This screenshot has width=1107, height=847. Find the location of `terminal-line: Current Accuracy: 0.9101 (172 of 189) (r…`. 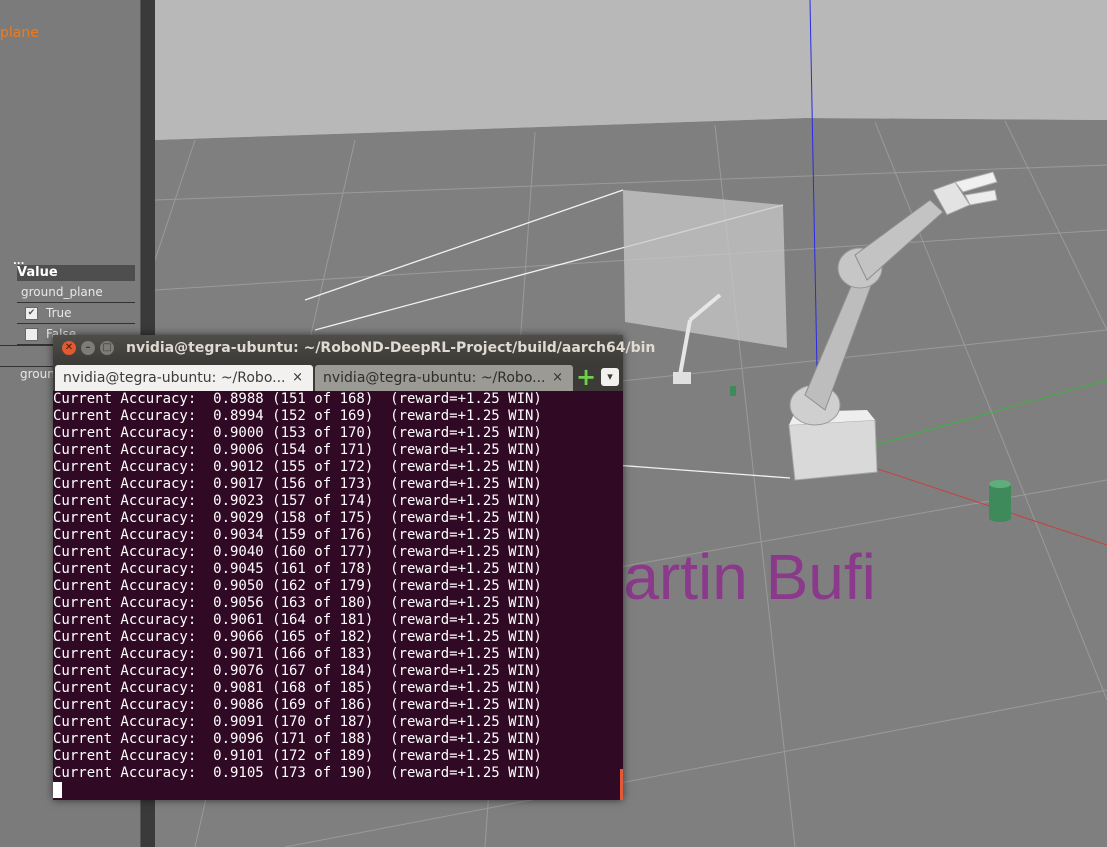

terminal-line: Current Accuracy: 0.9101 (172 of 189) (r… is located at coordinates (297, 756).